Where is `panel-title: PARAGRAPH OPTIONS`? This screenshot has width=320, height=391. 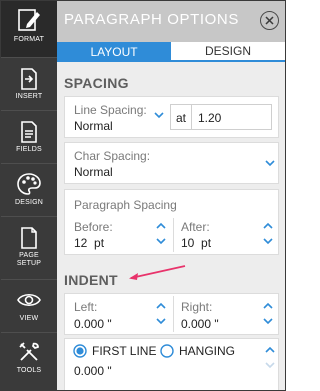
panel-title: PARAGRAPH OPTIONS is located at coordinates (151, 19).